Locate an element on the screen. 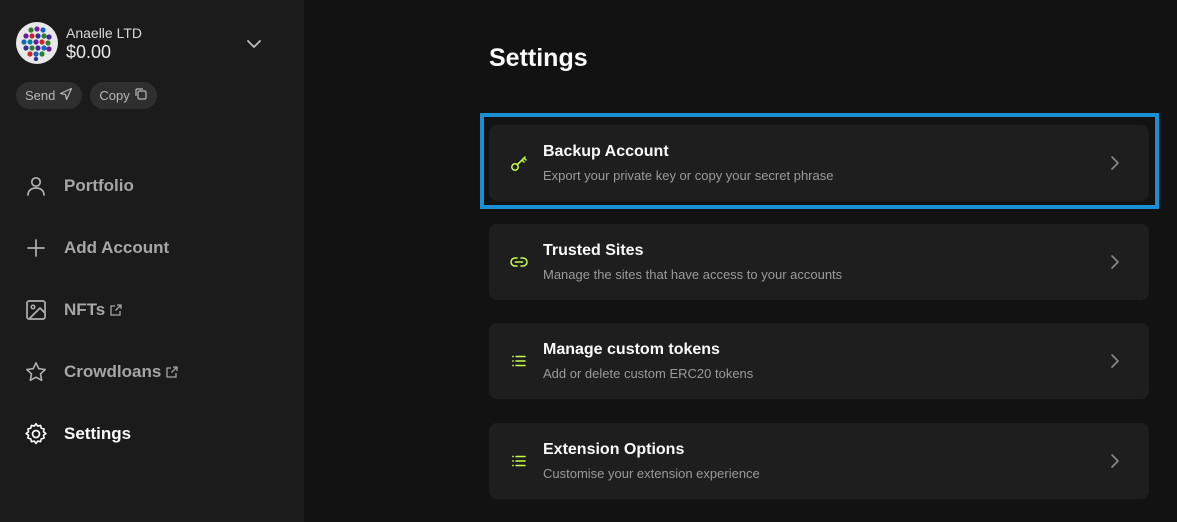 The image size is (1177, 522). copy-icon is located at coordinates (141, 95).